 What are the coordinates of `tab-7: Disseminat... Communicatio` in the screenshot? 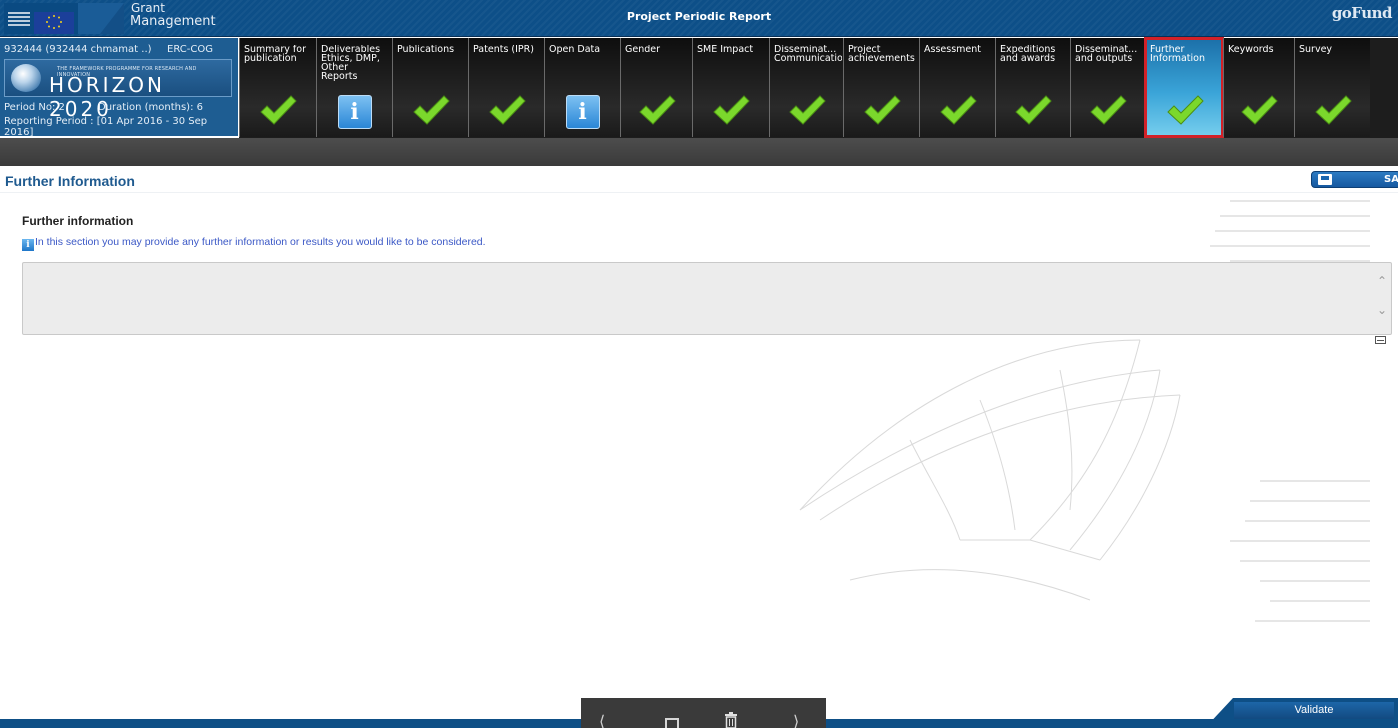 It's located at (806, 87).